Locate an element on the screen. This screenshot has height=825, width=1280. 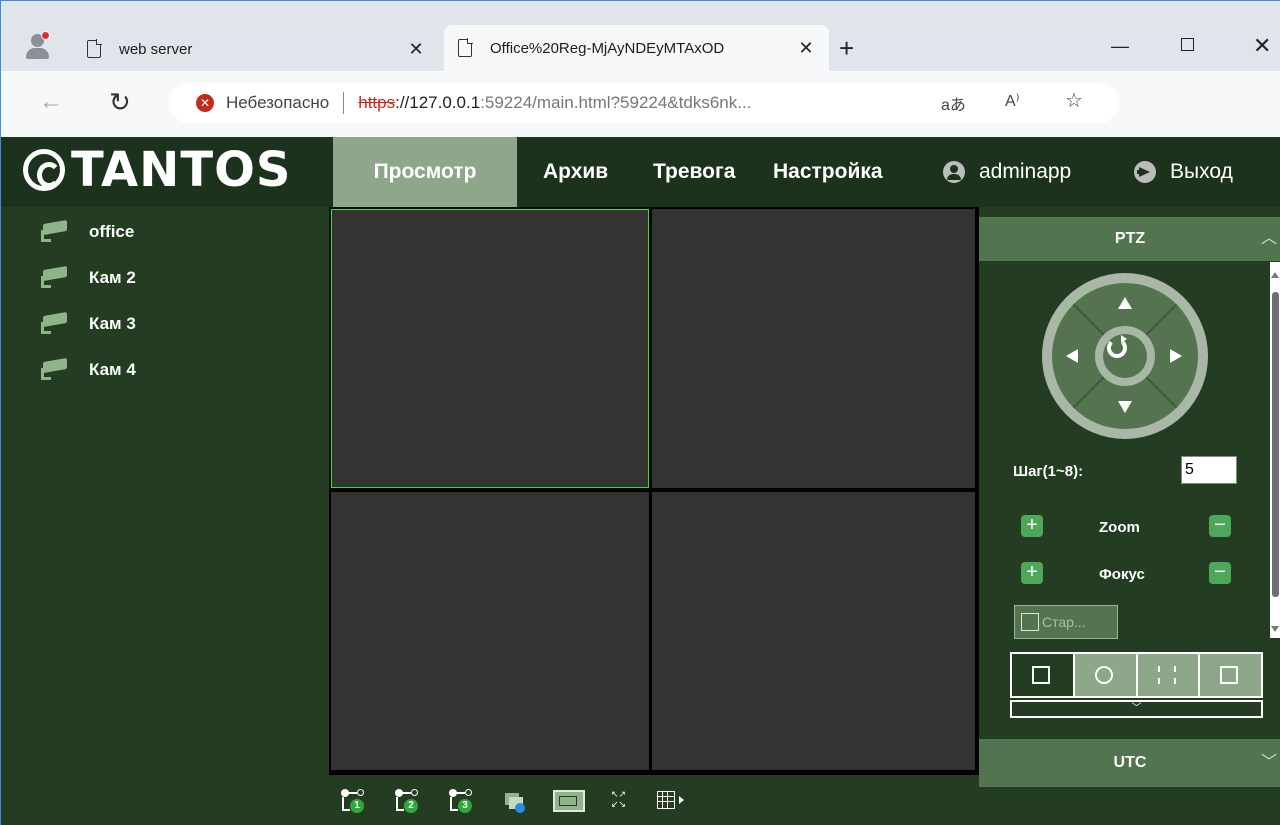
chevron-up-icon: ︿ is located at coordinates (1269, 239).